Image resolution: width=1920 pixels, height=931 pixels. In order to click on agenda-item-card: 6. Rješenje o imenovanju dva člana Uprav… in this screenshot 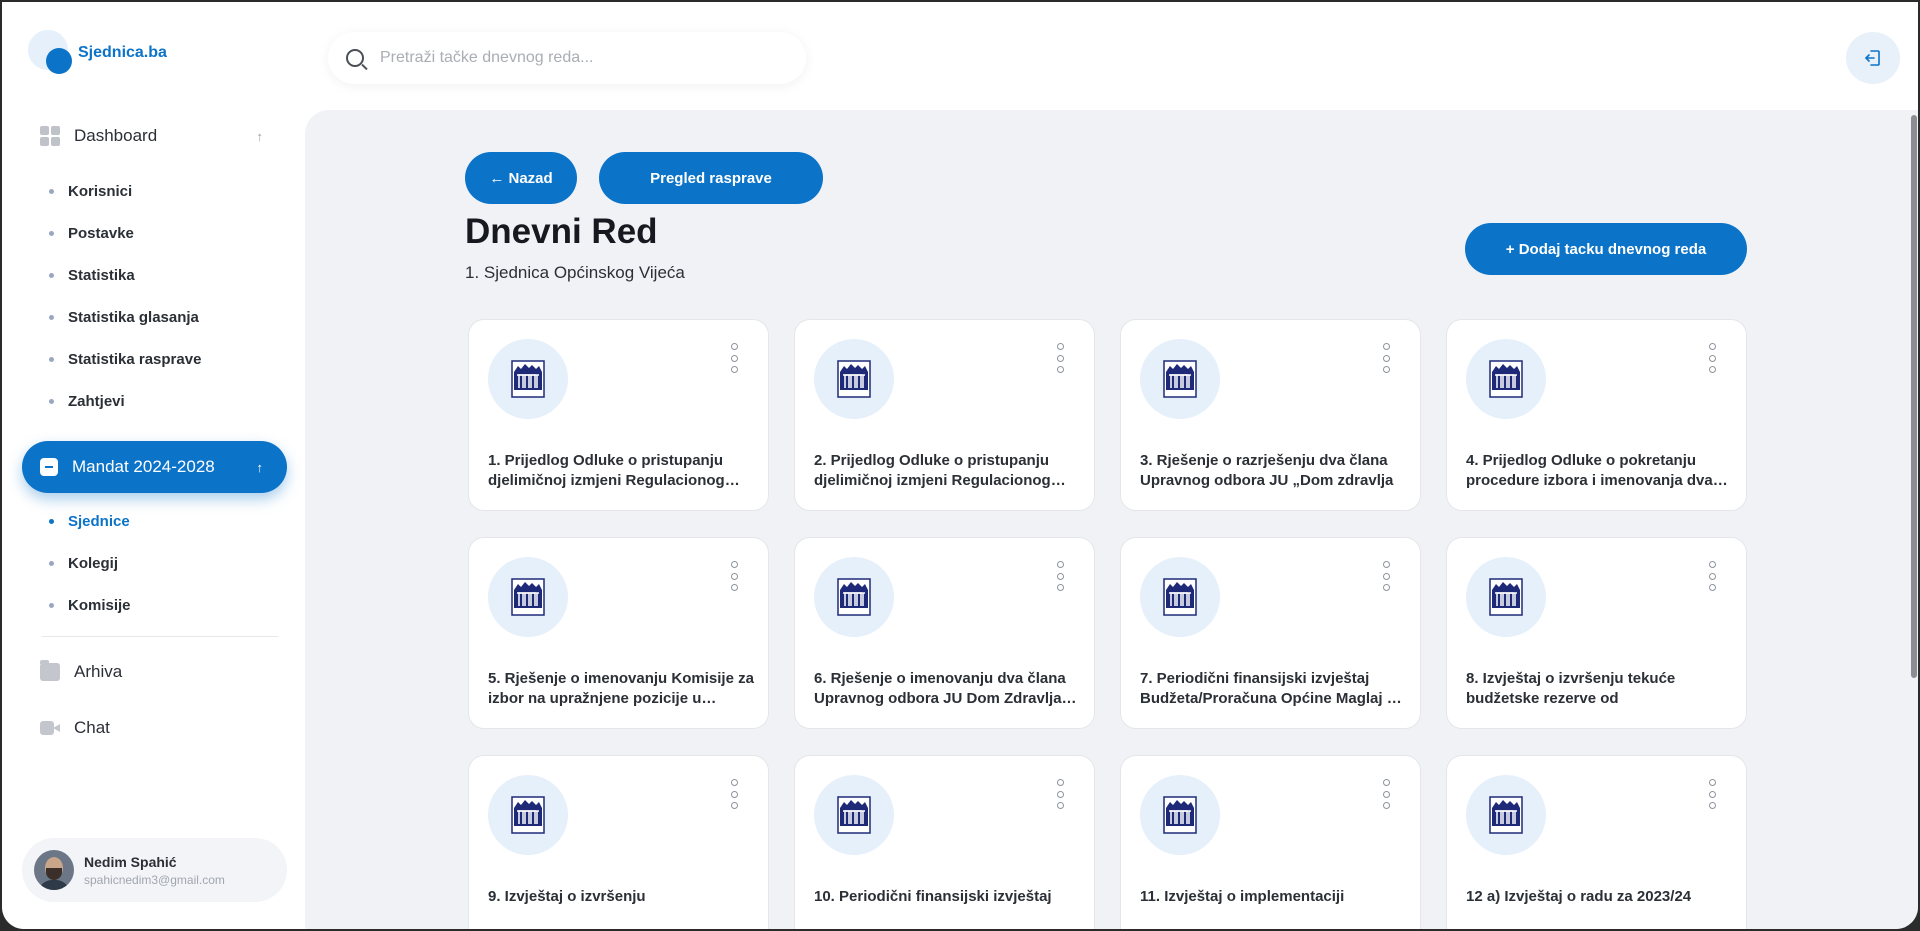, I will do `click(944, 633)`.